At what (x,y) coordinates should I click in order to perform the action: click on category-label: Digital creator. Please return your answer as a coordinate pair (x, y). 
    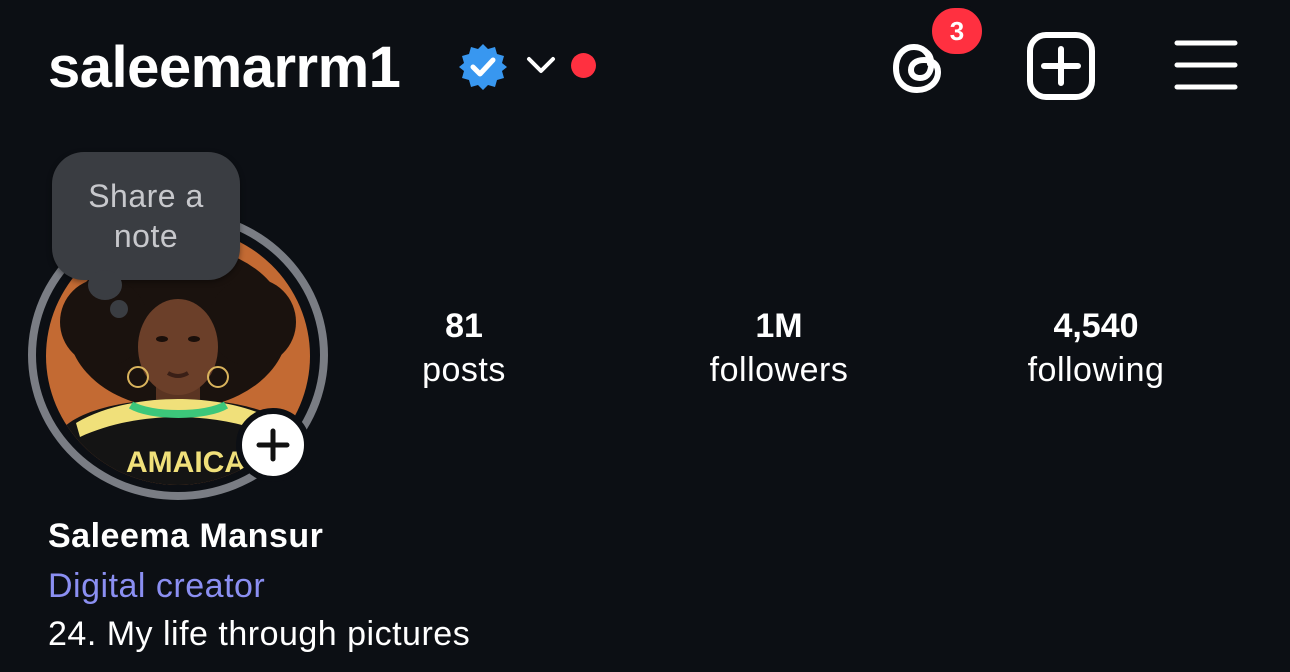
    Looking at the image, I should click on (157, 586).